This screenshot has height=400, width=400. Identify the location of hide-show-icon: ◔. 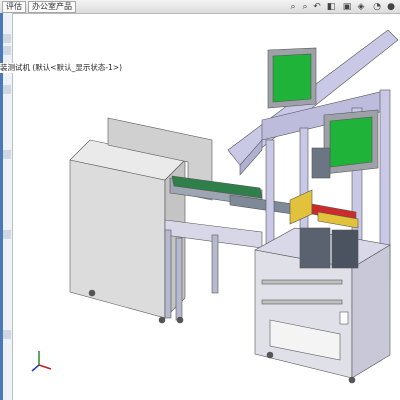
(377, 7).